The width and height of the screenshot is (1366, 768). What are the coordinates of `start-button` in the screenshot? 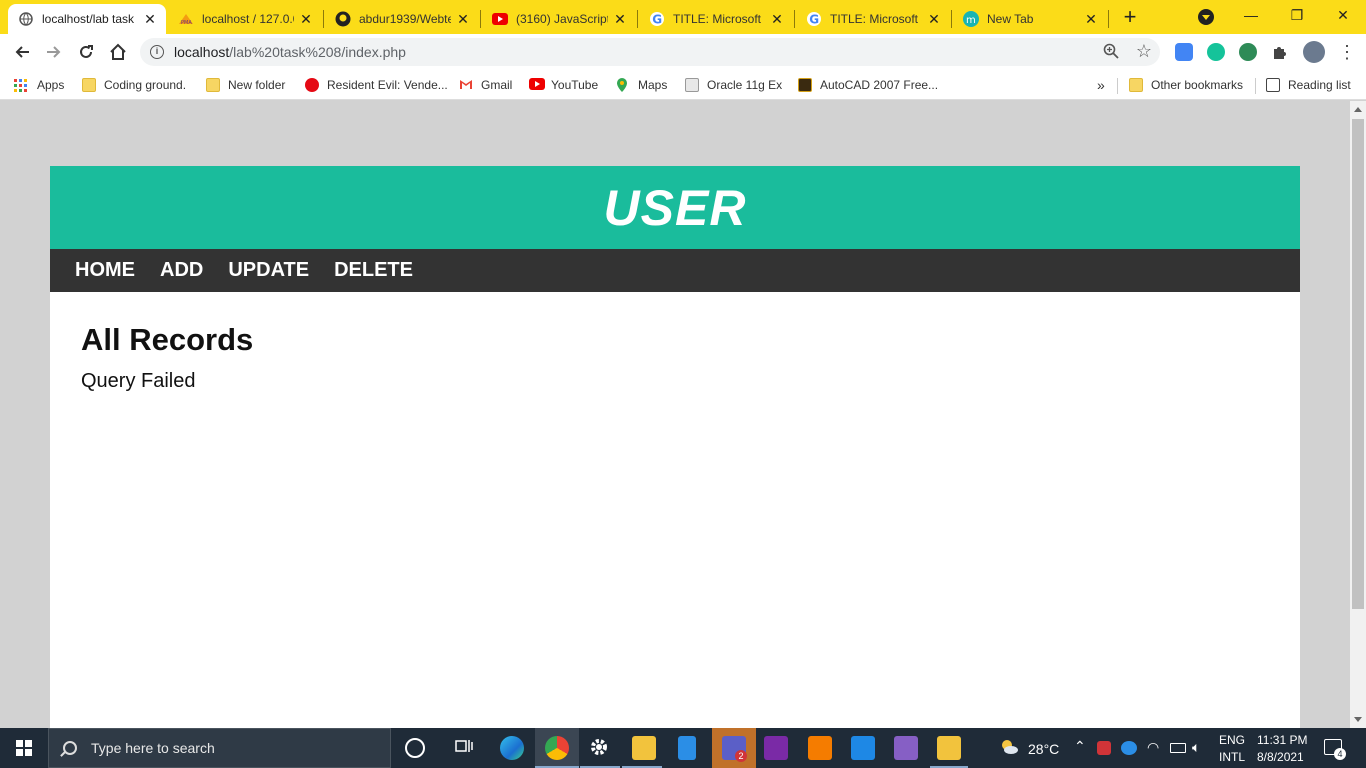 It's located at (24, 748).